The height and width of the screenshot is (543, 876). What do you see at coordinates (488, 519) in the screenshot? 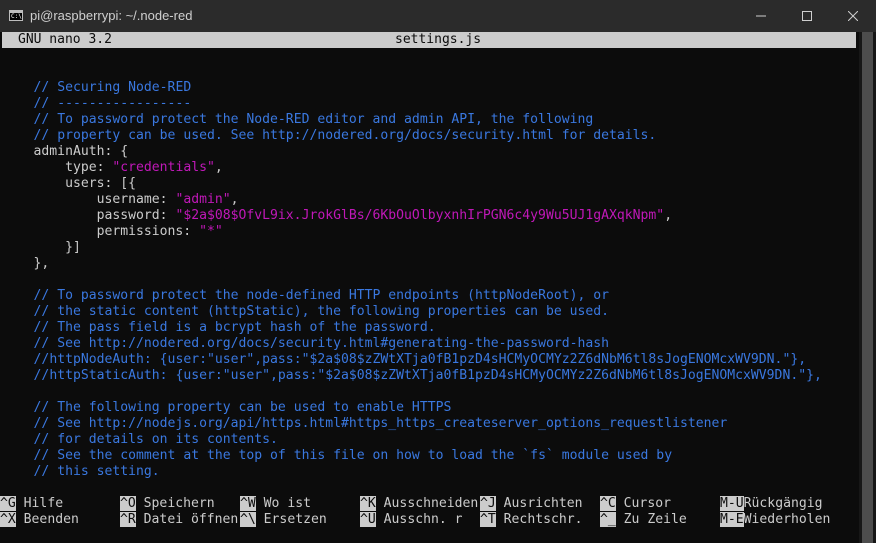
I see `shortcut-key: ^T` at bounding box center [488, 519].